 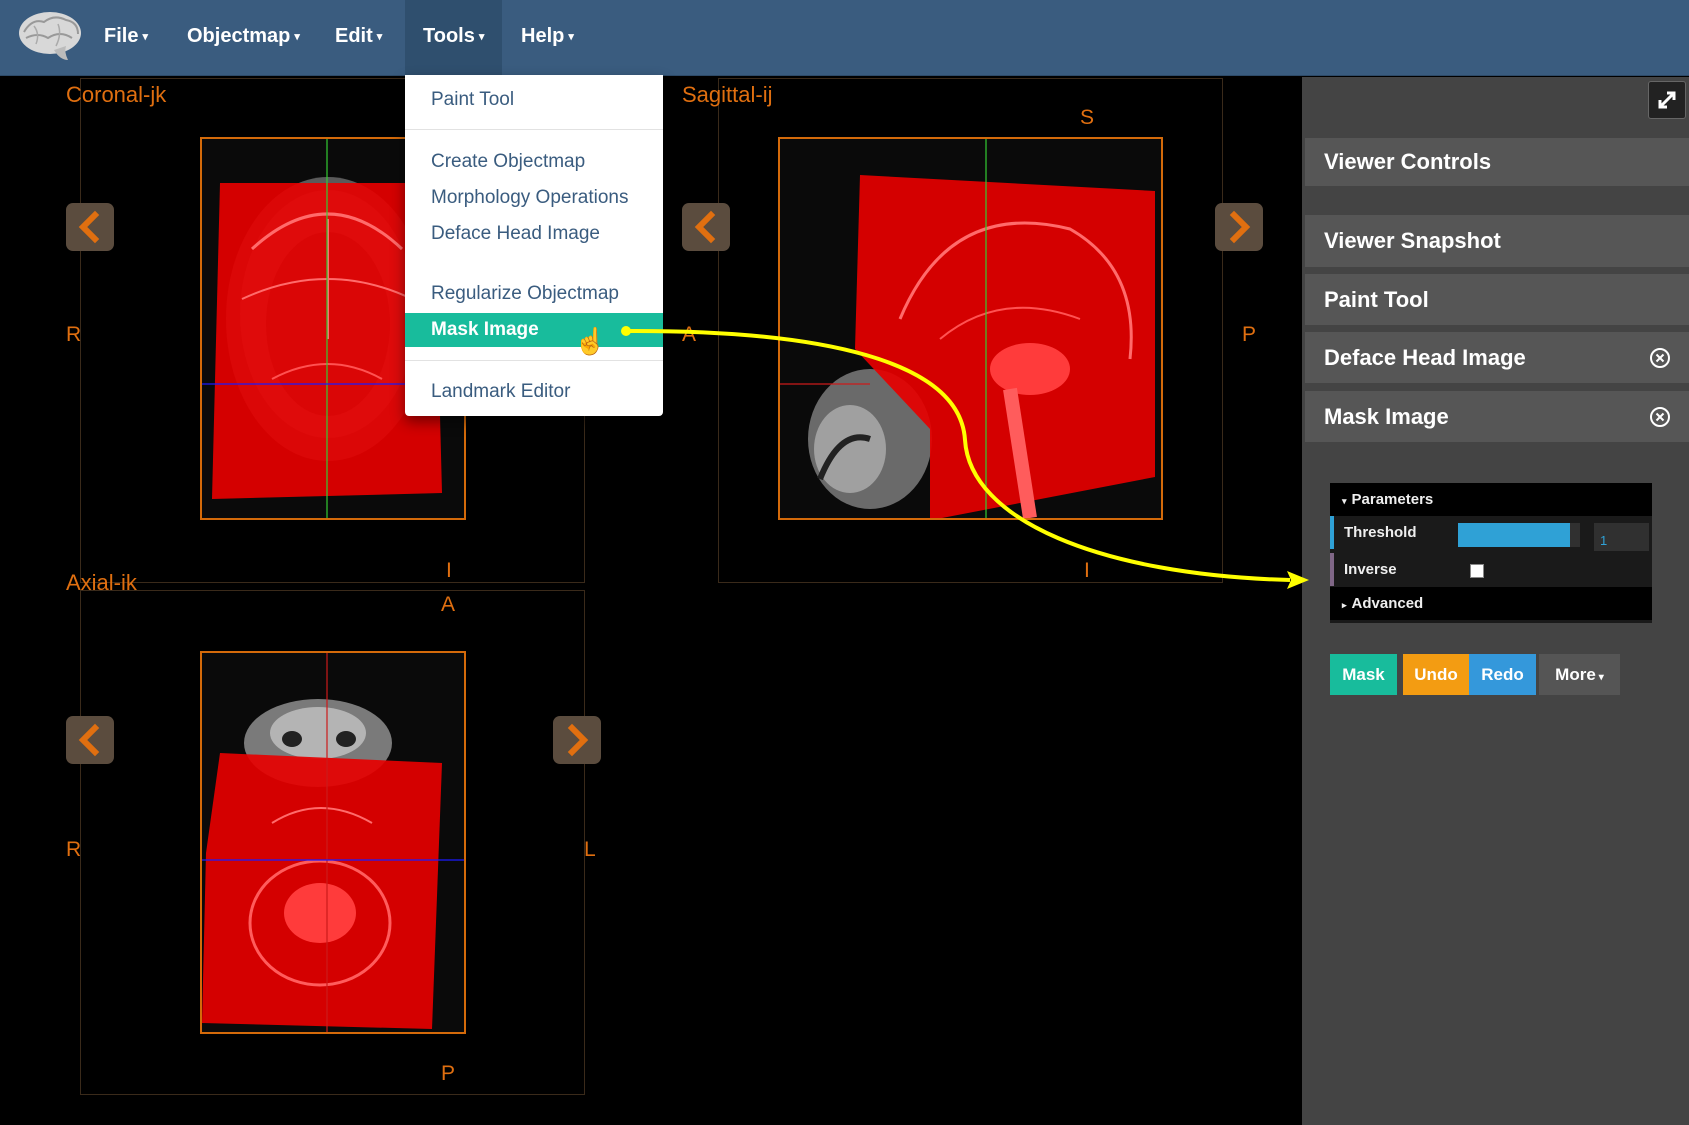 What do you see at coordinates (1502, 674) in the screenshot?
I see `redo-button: Redo` at bounding box center [1502, 674].